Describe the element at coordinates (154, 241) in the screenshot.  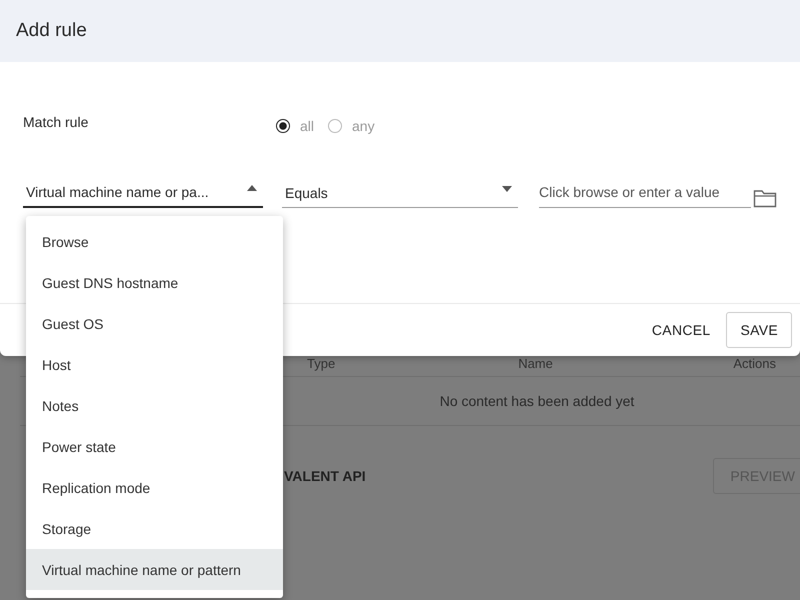
I see `menu-item: Browse` at that location.